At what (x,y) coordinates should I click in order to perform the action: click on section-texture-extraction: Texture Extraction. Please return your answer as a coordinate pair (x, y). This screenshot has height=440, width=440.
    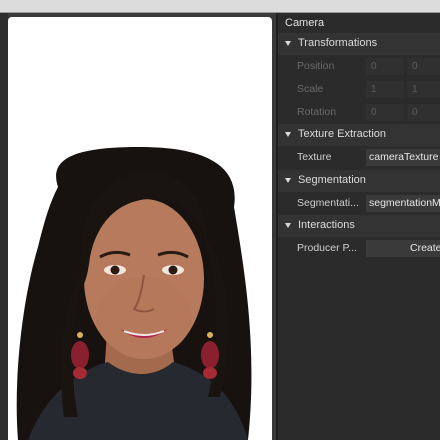
    Looking at the image, I should click on (359, 135).